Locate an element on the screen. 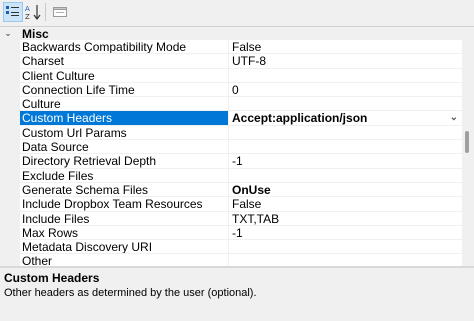 The height and width of the screenshot is (321, 474). collapse-chevron-icon: ⌄ is located at coordinates (8, 33).